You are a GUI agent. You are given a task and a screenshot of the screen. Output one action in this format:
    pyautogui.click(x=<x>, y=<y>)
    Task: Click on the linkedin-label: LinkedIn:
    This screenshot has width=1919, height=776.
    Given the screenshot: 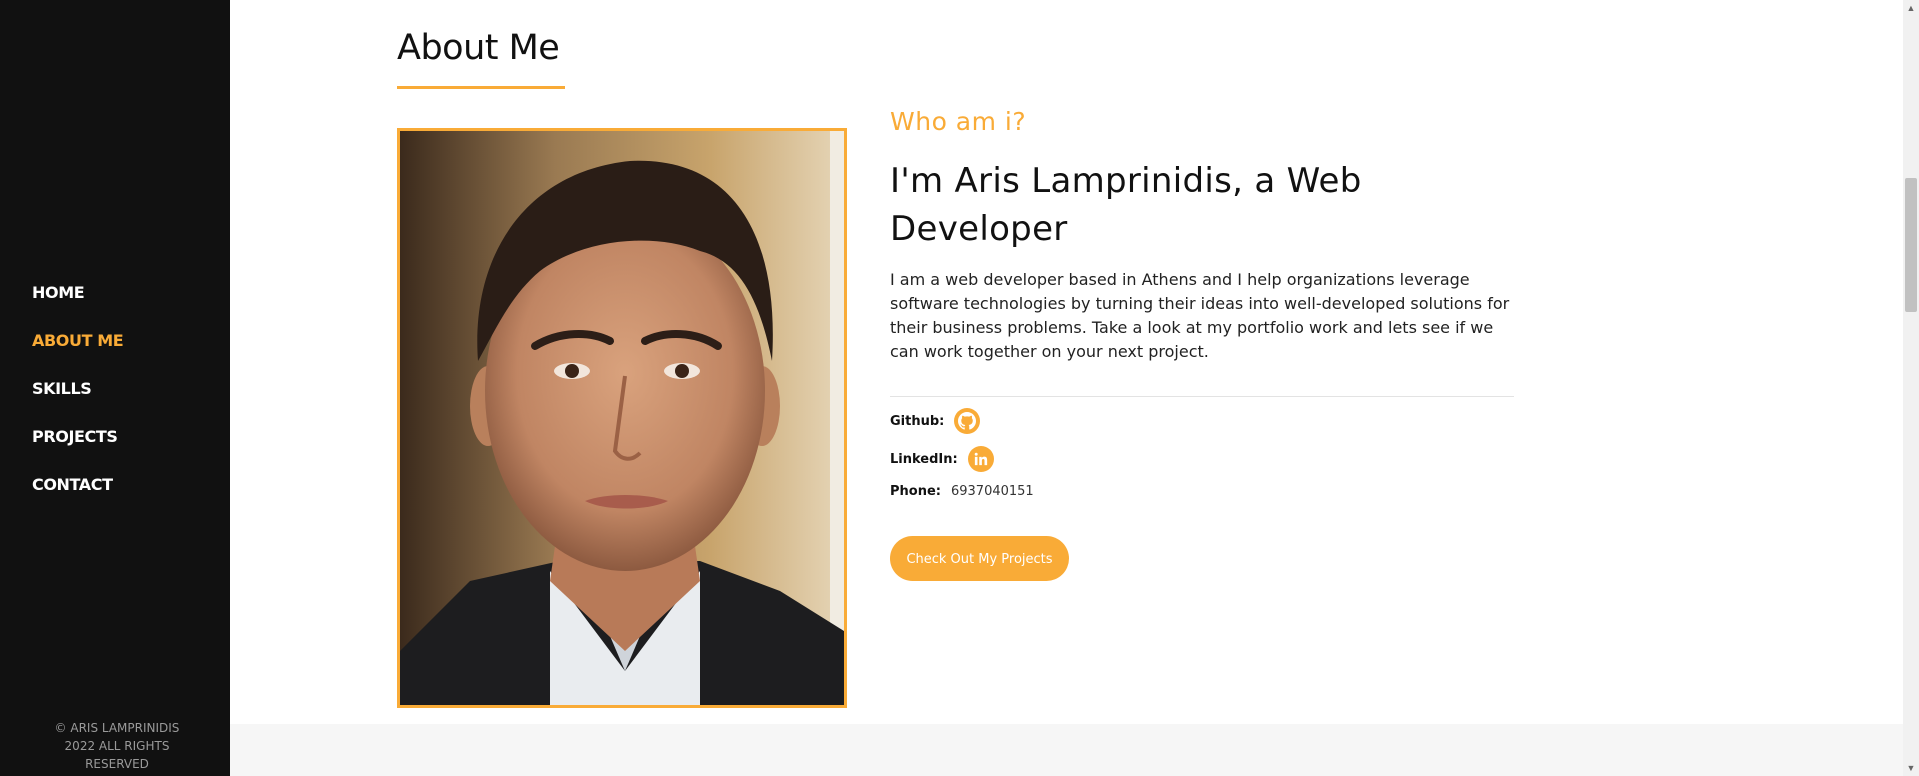 What is the action you would take?
    pyautogui.click(x=924, y=459)
    